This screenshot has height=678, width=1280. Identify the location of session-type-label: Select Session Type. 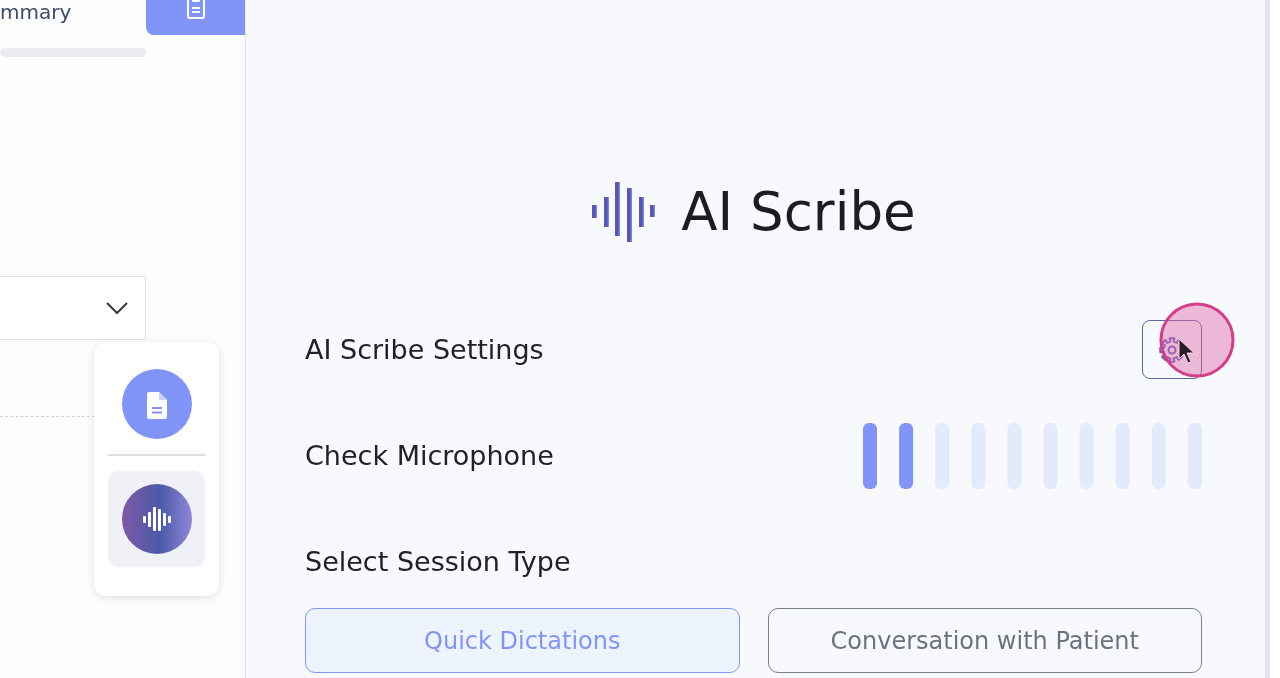
(438, 562).